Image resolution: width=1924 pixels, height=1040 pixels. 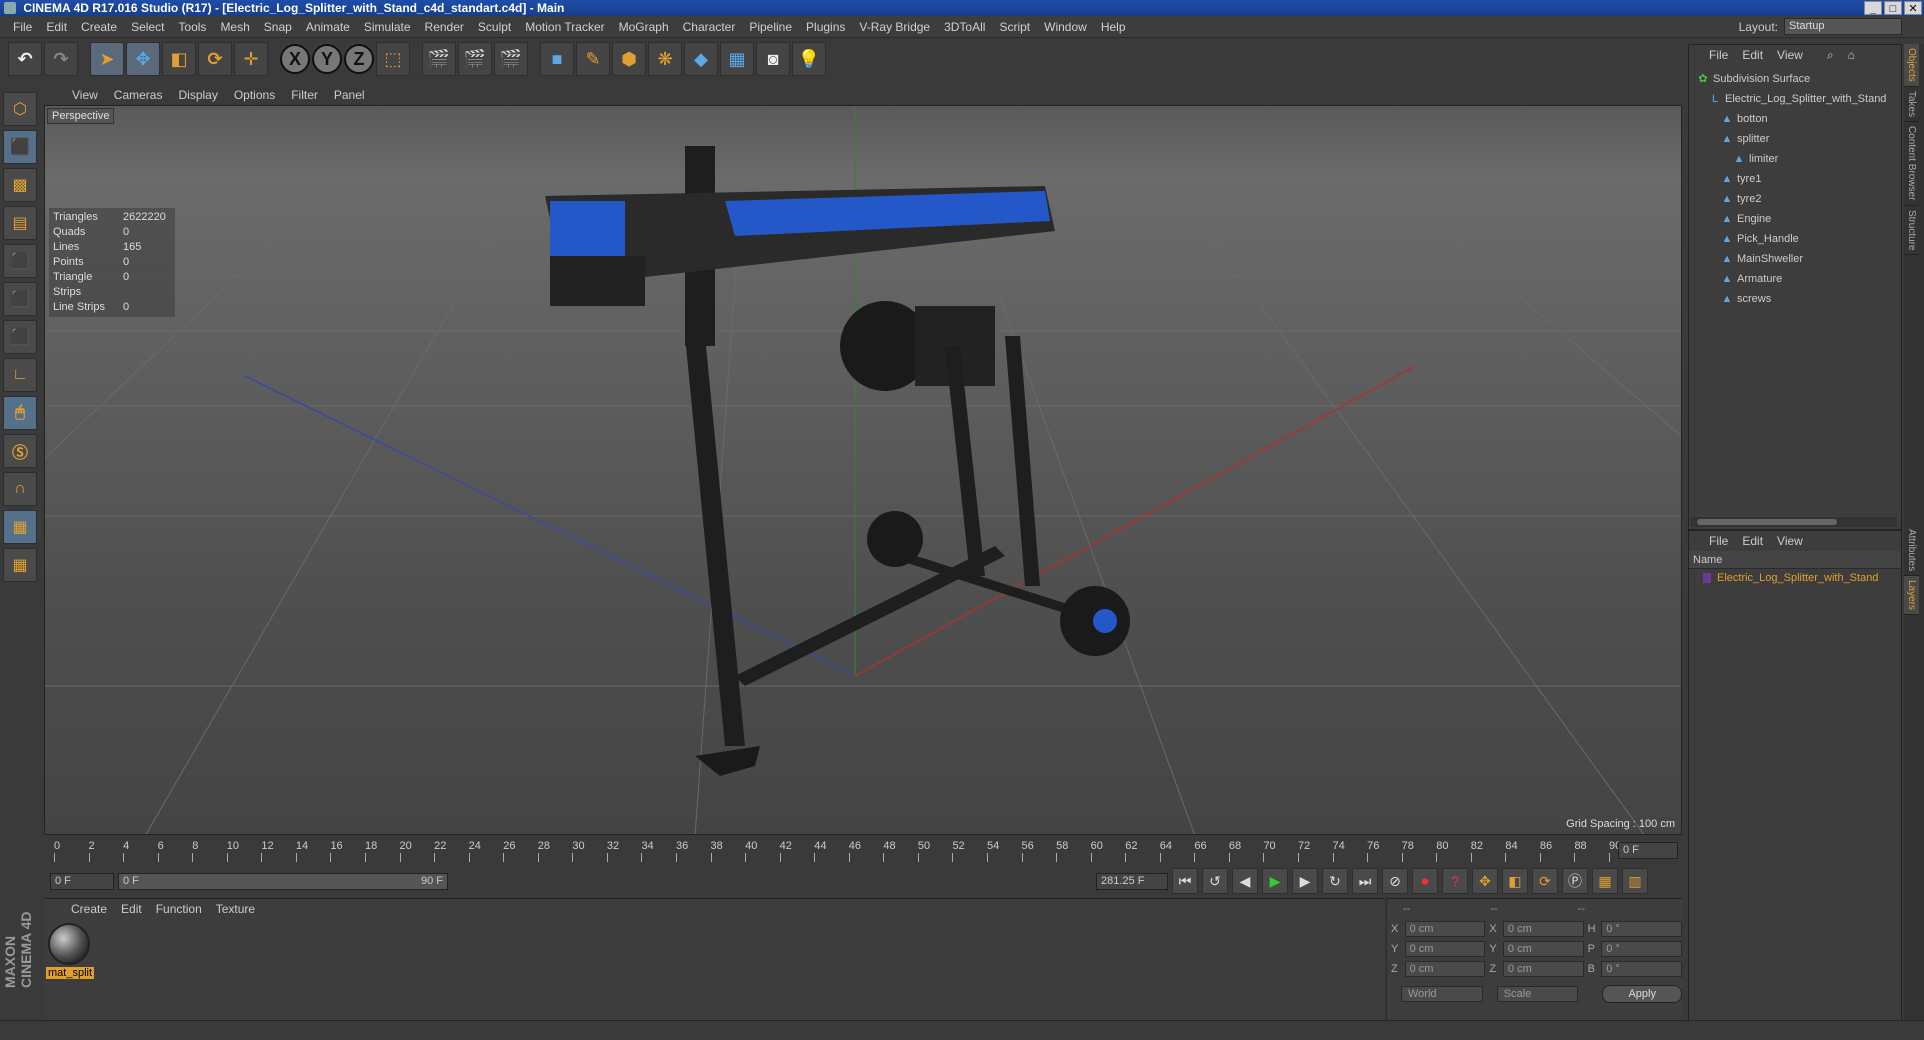 I want to click on goto-end-button: ⏭, so click(x=1365, y=881).